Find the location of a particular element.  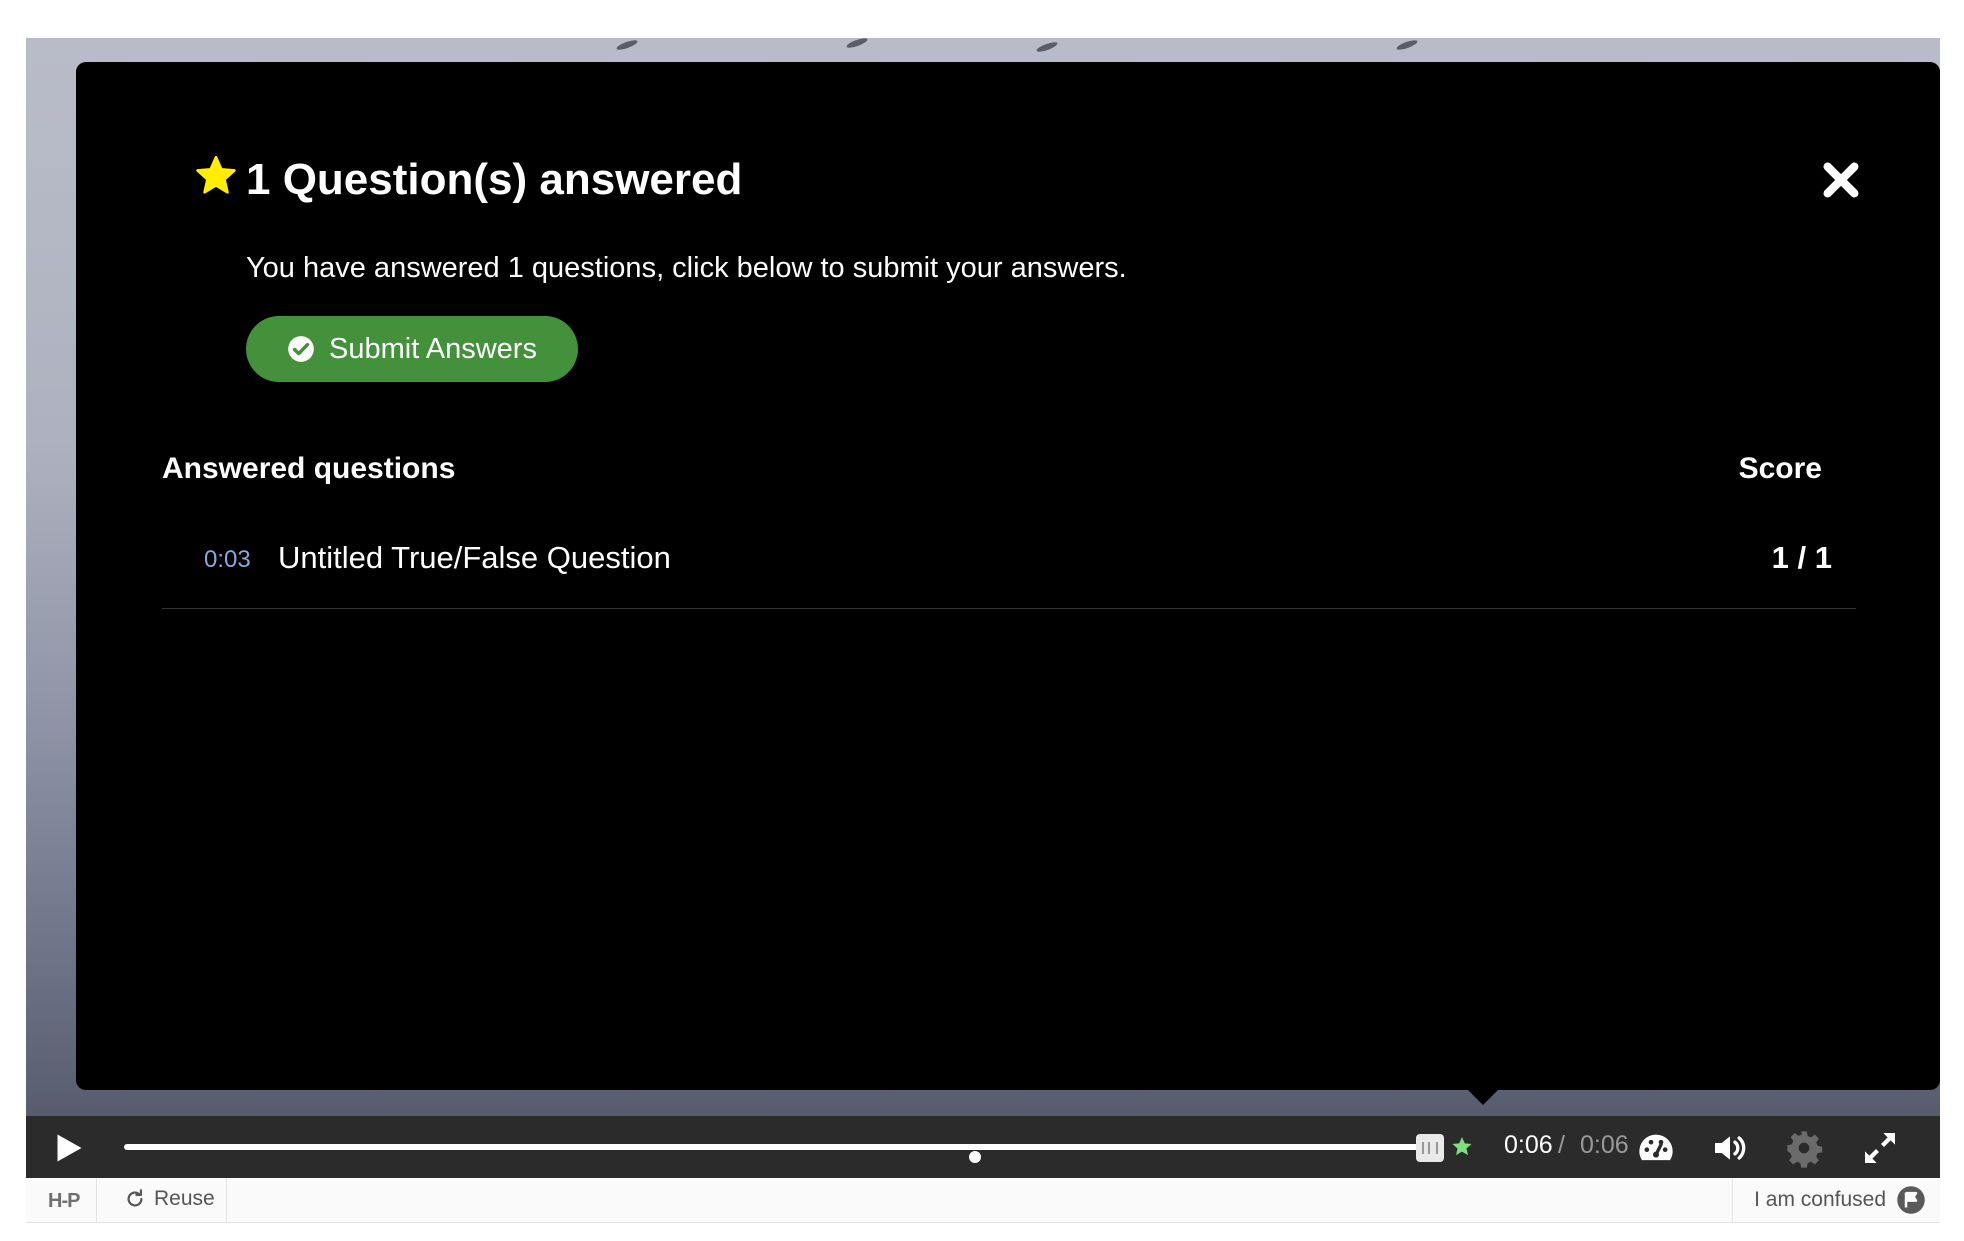

gear-icon is located at coordinates (1804, 1148).